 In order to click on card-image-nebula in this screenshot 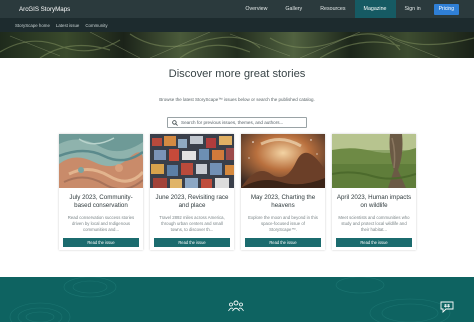, I will do `click(283, 161)`.